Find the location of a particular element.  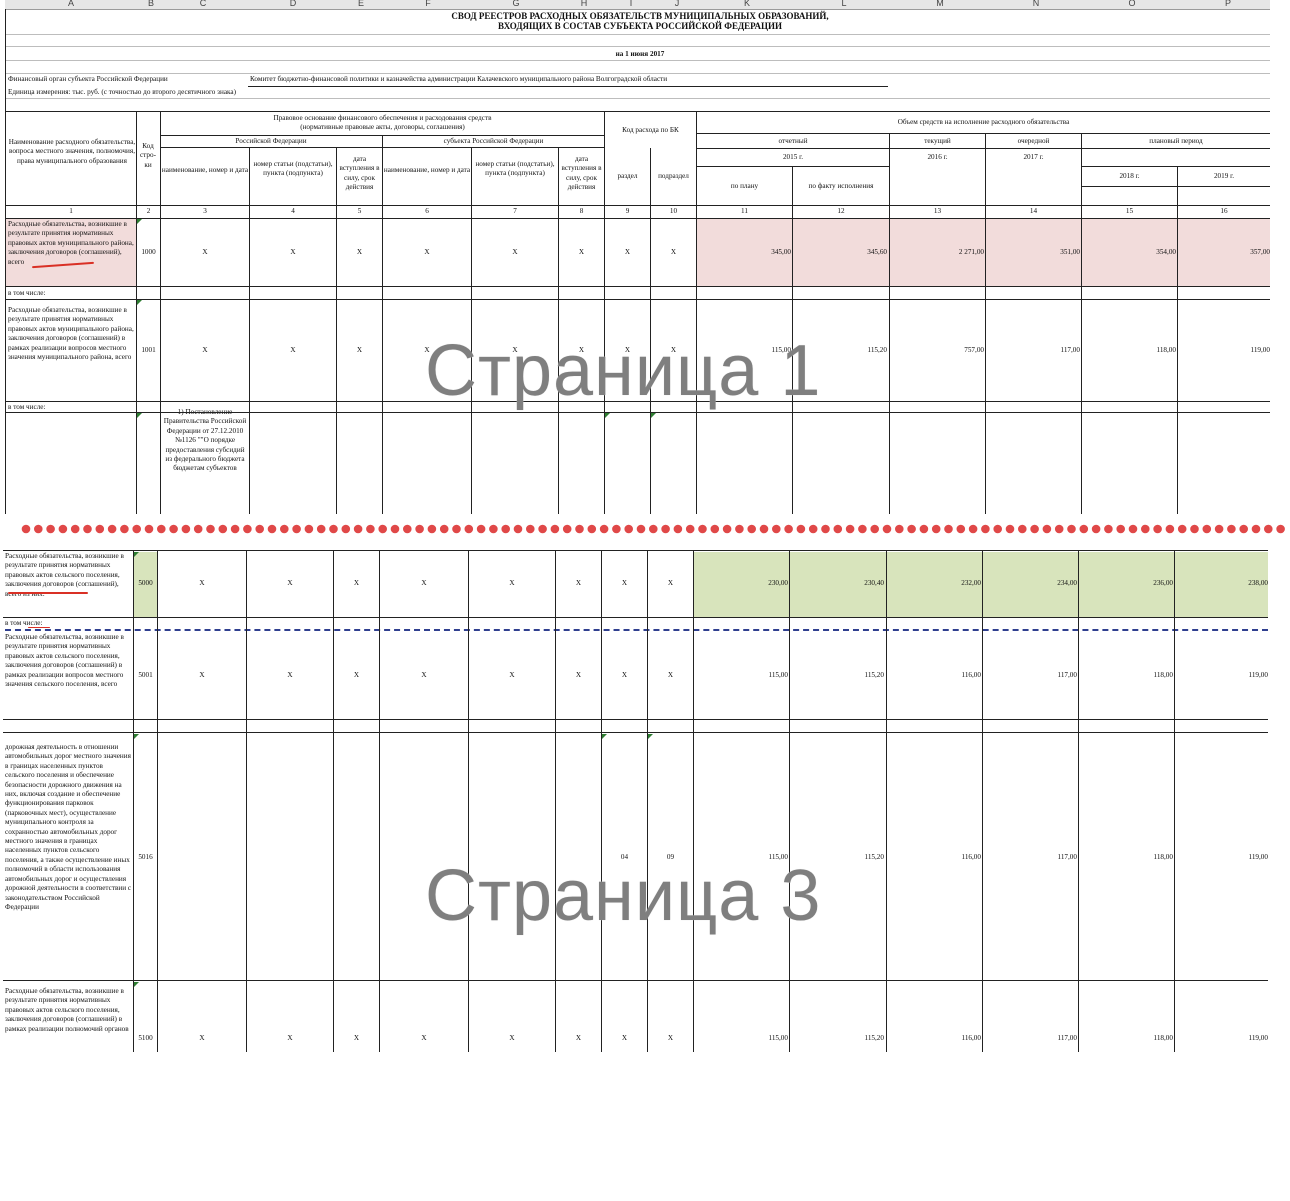

col-header-j: J is located at coordinates (677, 4).